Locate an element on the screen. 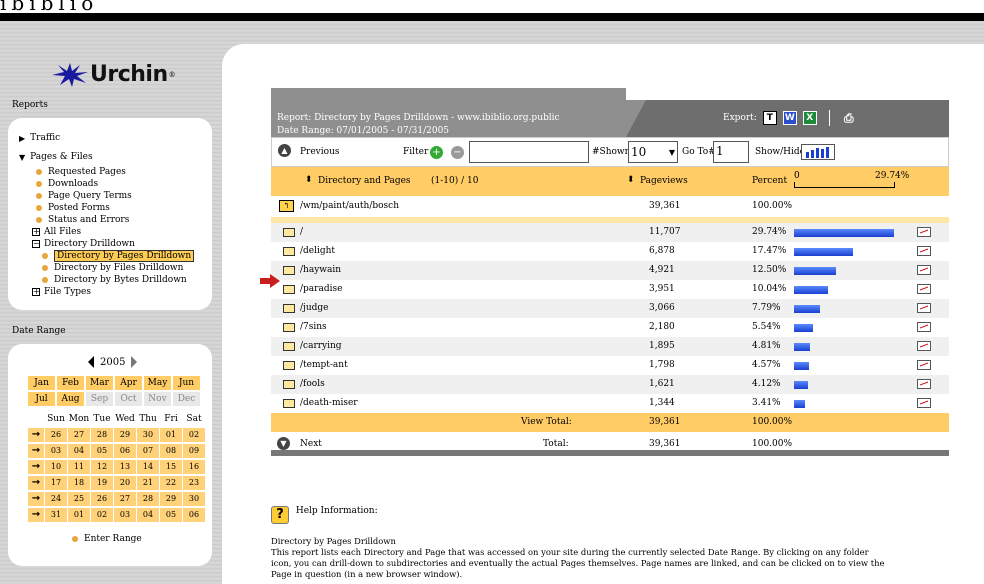 The image size is (984, 584). calendar-day: 28 is located at coordinates (148, 499).